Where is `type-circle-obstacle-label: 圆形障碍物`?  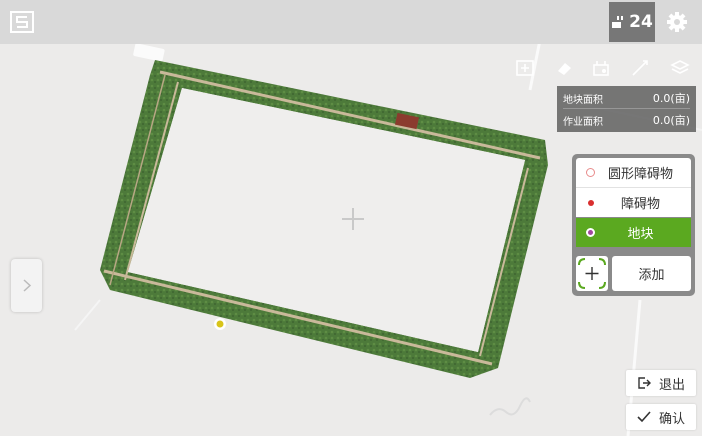 type-circle-obstacle-label: 圆形障碍物 is located at coordinates (640, 174).